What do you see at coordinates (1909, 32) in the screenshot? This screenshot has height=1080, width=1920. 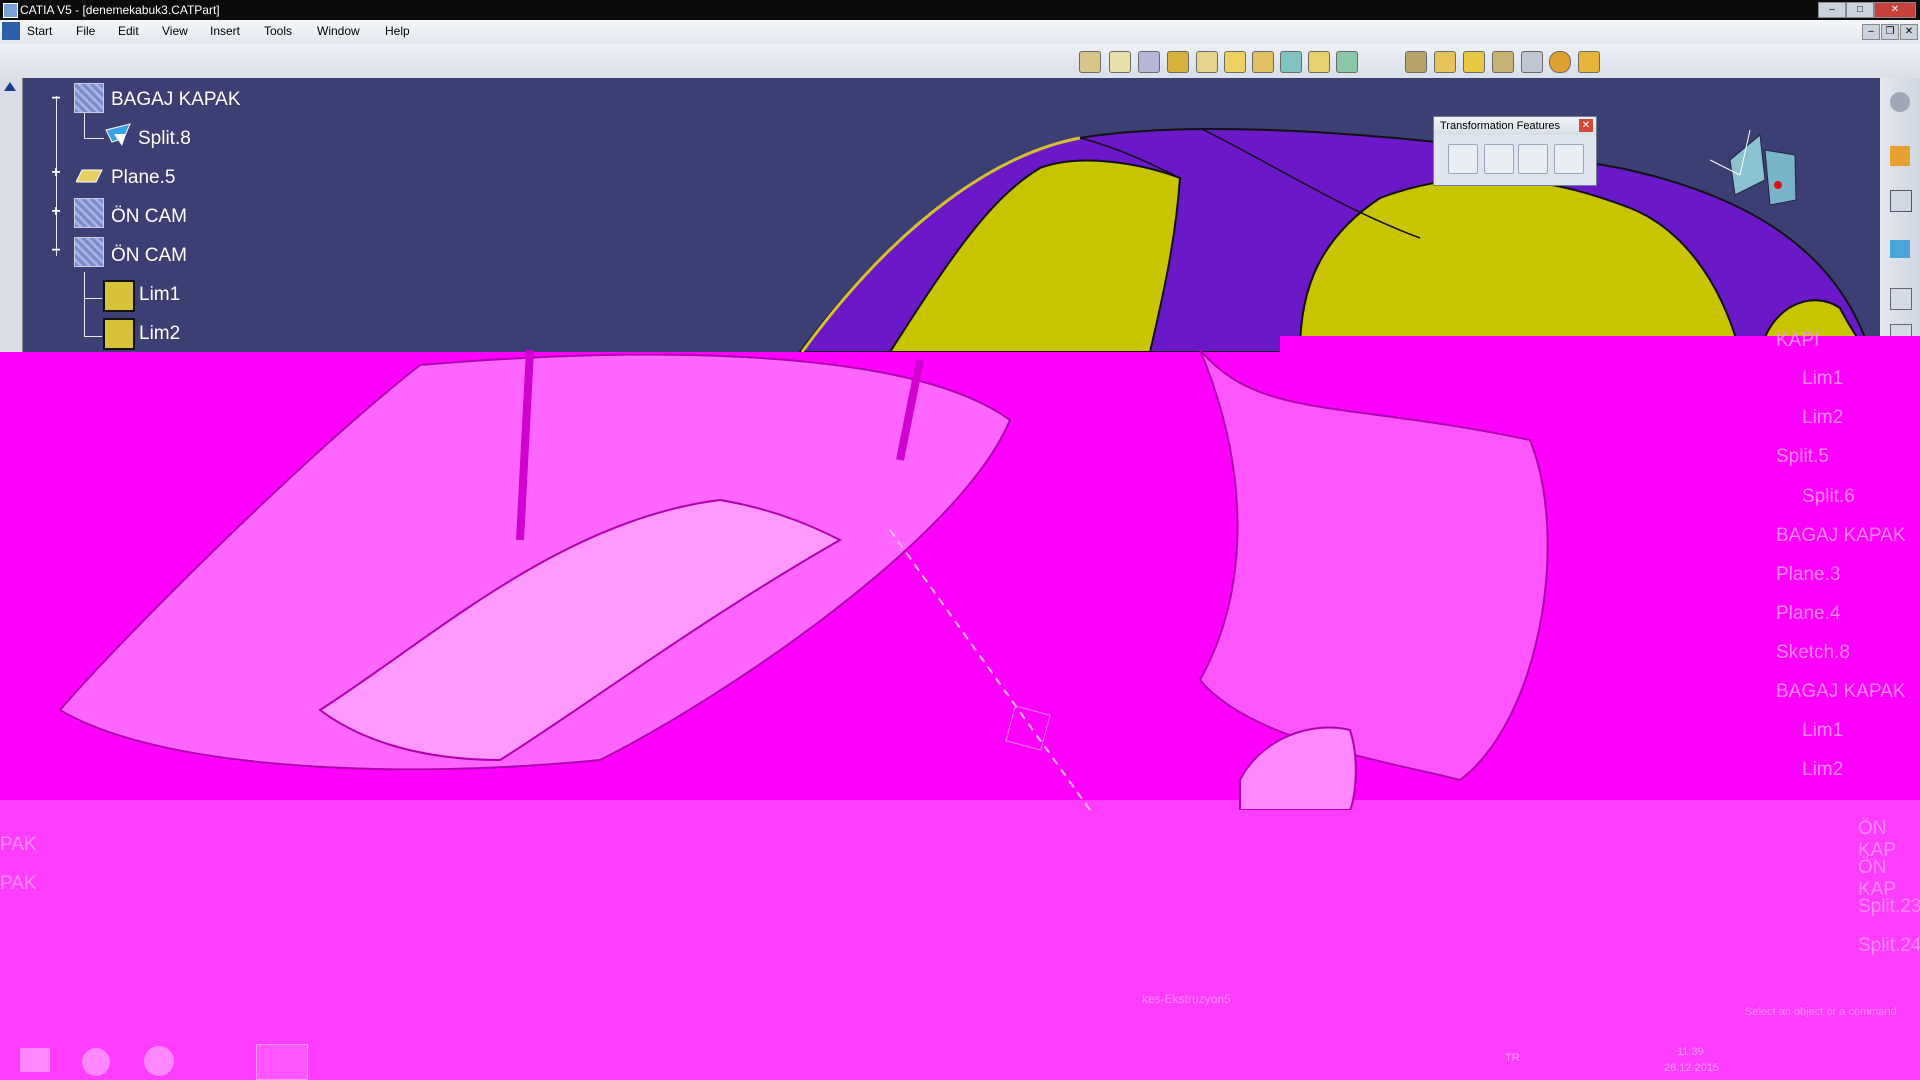 I see `doc-close-button: ✕` at bounding box center [1909, 32].